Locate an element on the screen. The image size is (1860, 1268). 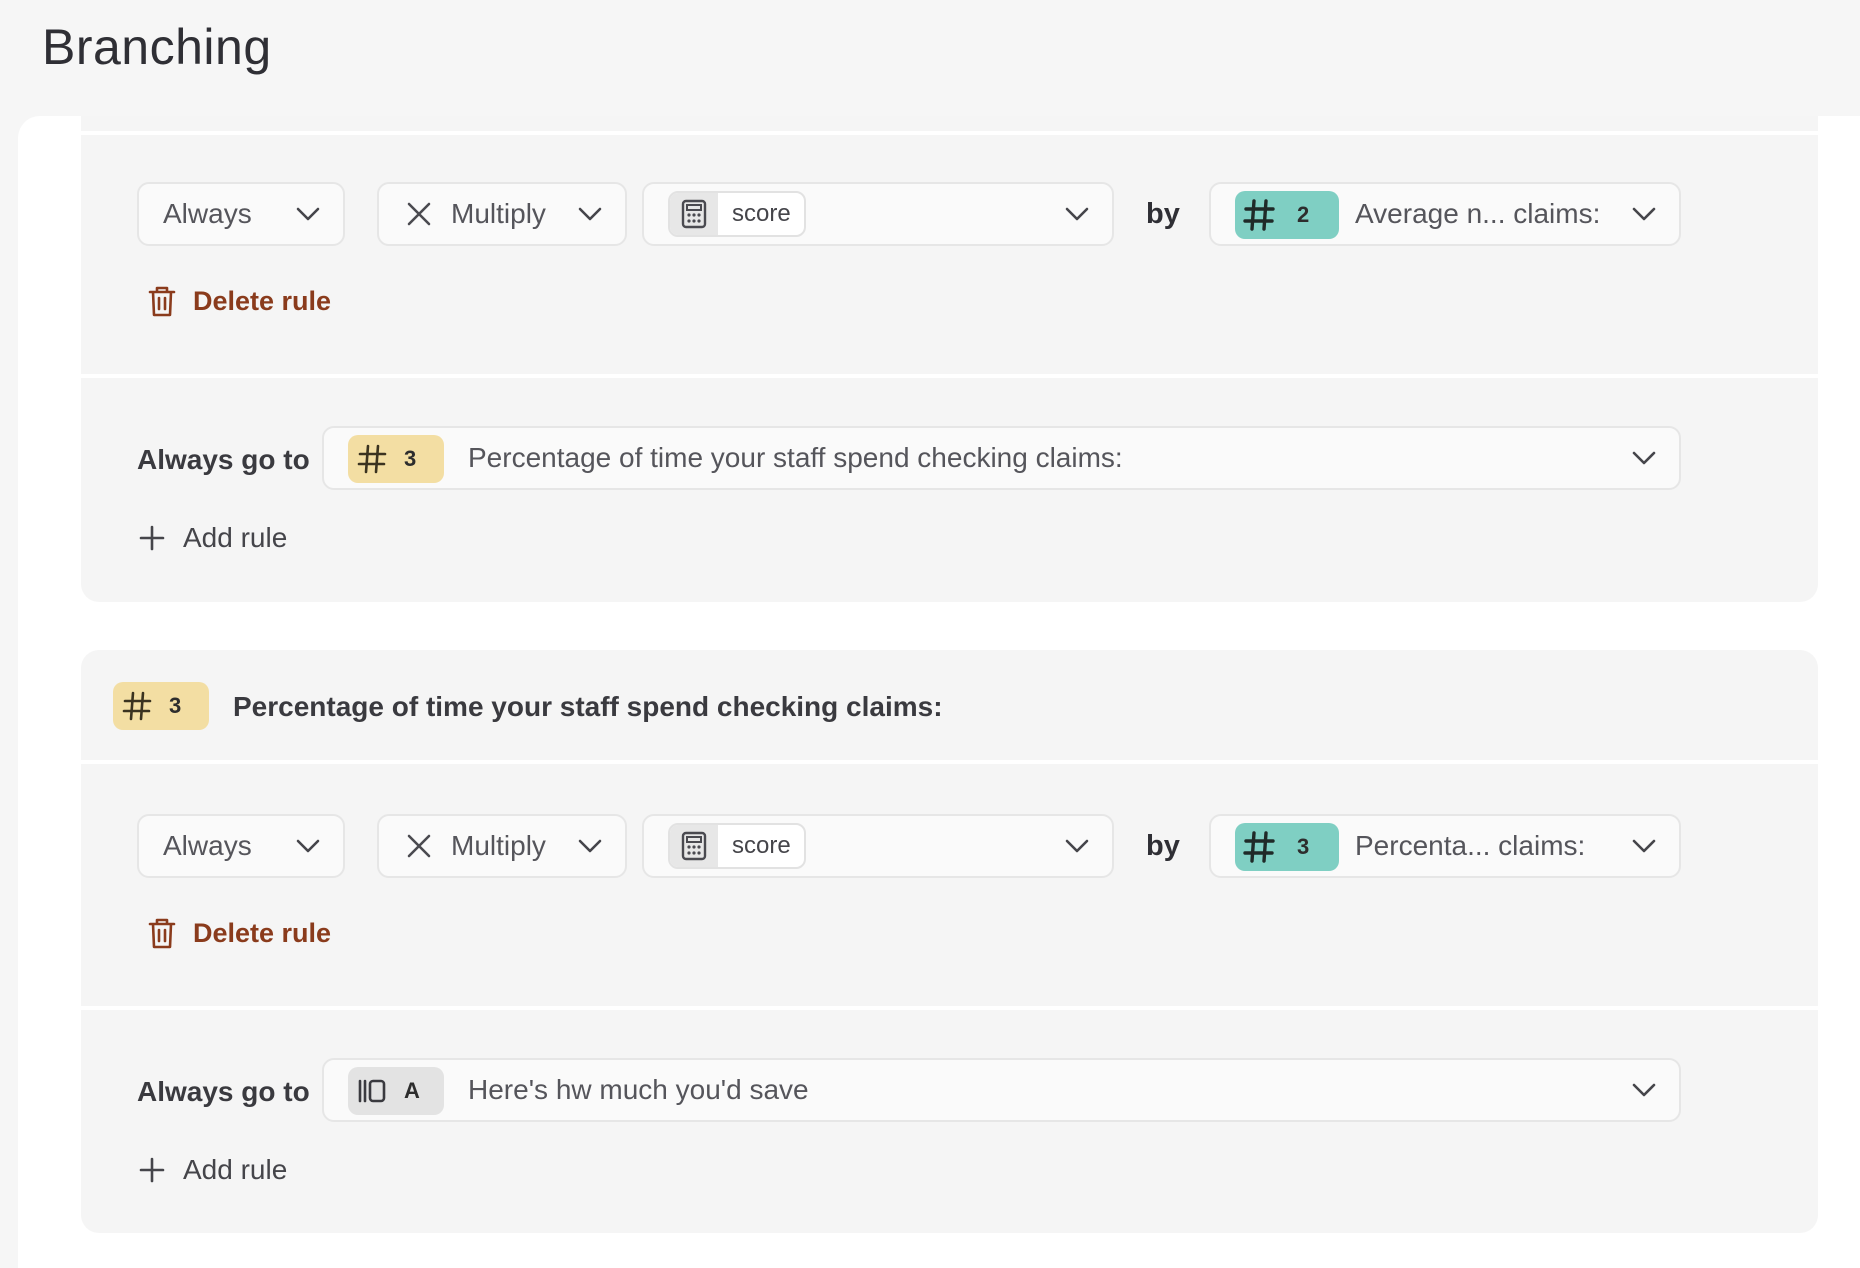
question-badge: 2 is located at coordinates (1287, 215).